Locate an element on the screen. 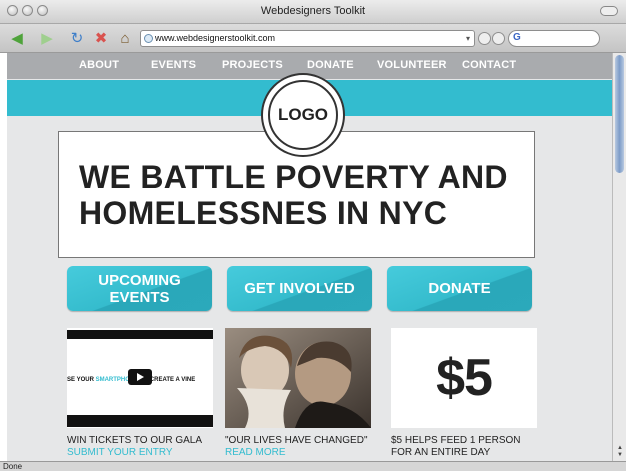  search-input: G is located at coordinates (554, 38).